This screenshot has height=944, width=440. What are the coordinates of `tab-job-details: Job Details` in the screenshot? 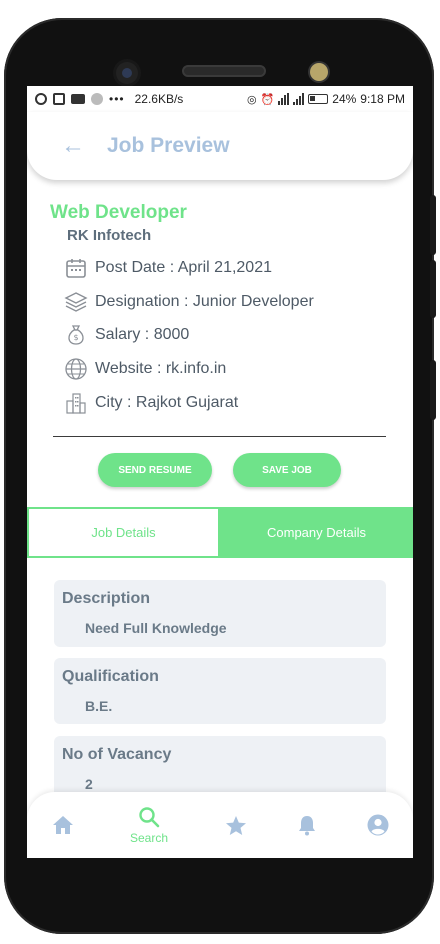 It's located at (123, 532).